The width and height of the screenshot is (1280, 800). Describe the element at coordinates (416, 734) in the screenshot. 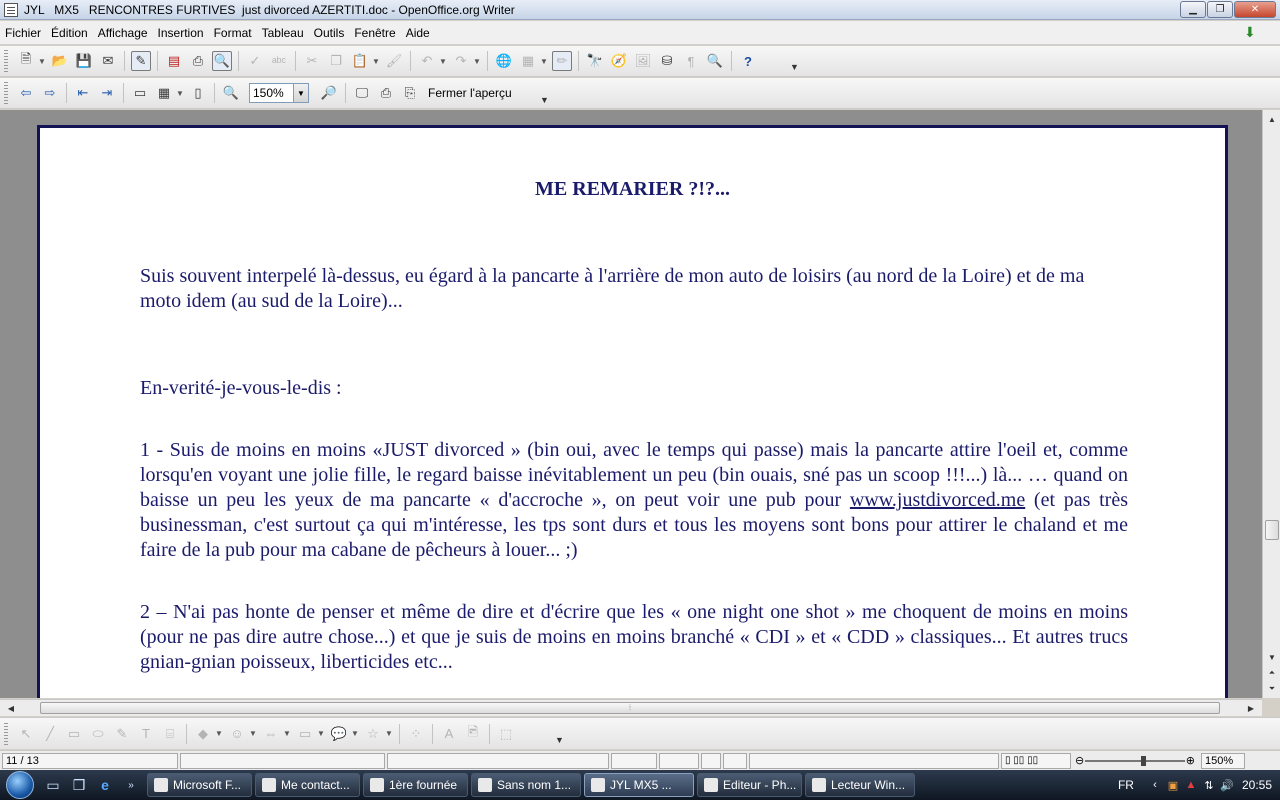

I see `points-icon: ⁘` at that location.